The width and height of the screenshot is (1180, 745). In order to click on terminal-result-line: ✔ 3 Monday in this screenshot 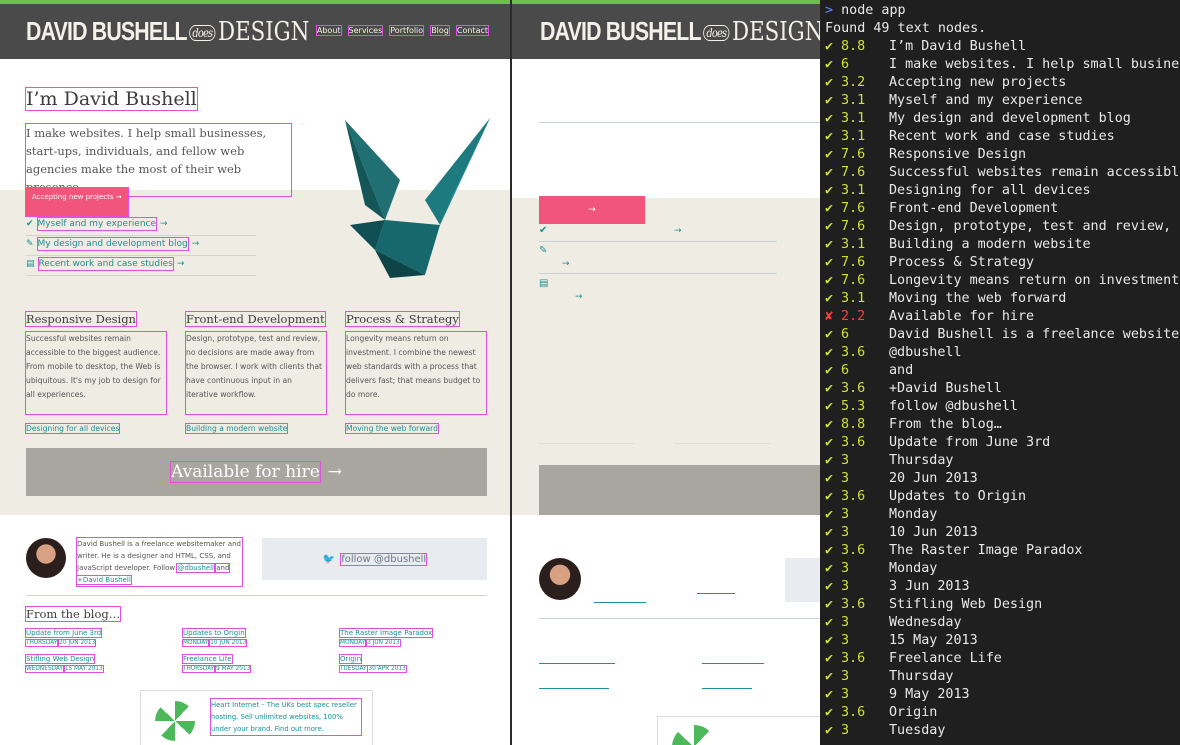, I will do `click(881, 514)`.